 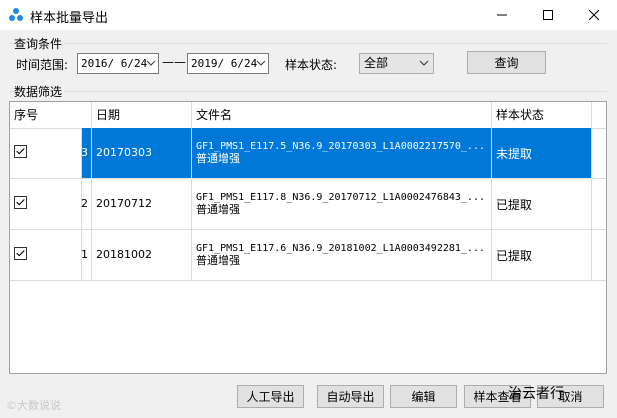 What do you see at coordinates (124, 254) in the screenshot?
I see `row-date: 20181002` at bounding box center [124, 254].